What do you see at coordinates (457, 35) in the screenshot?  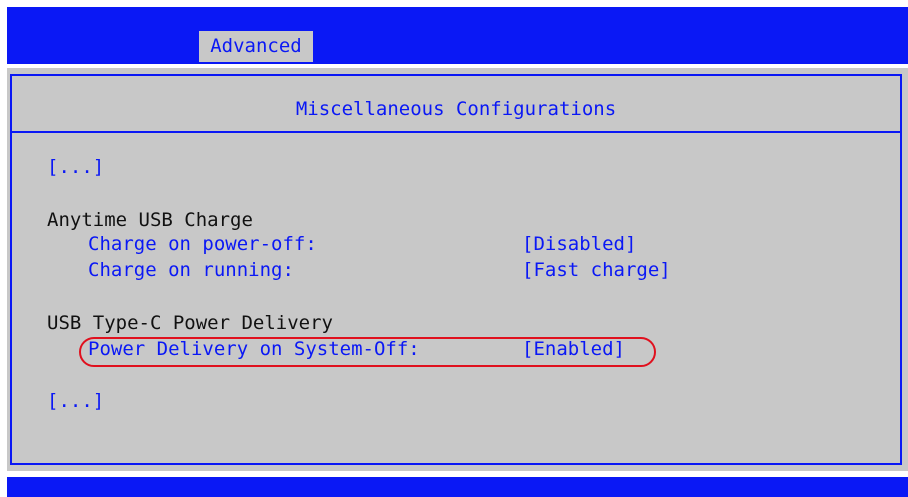 I see `top-menu-bar` at bounding box center [457, 35].